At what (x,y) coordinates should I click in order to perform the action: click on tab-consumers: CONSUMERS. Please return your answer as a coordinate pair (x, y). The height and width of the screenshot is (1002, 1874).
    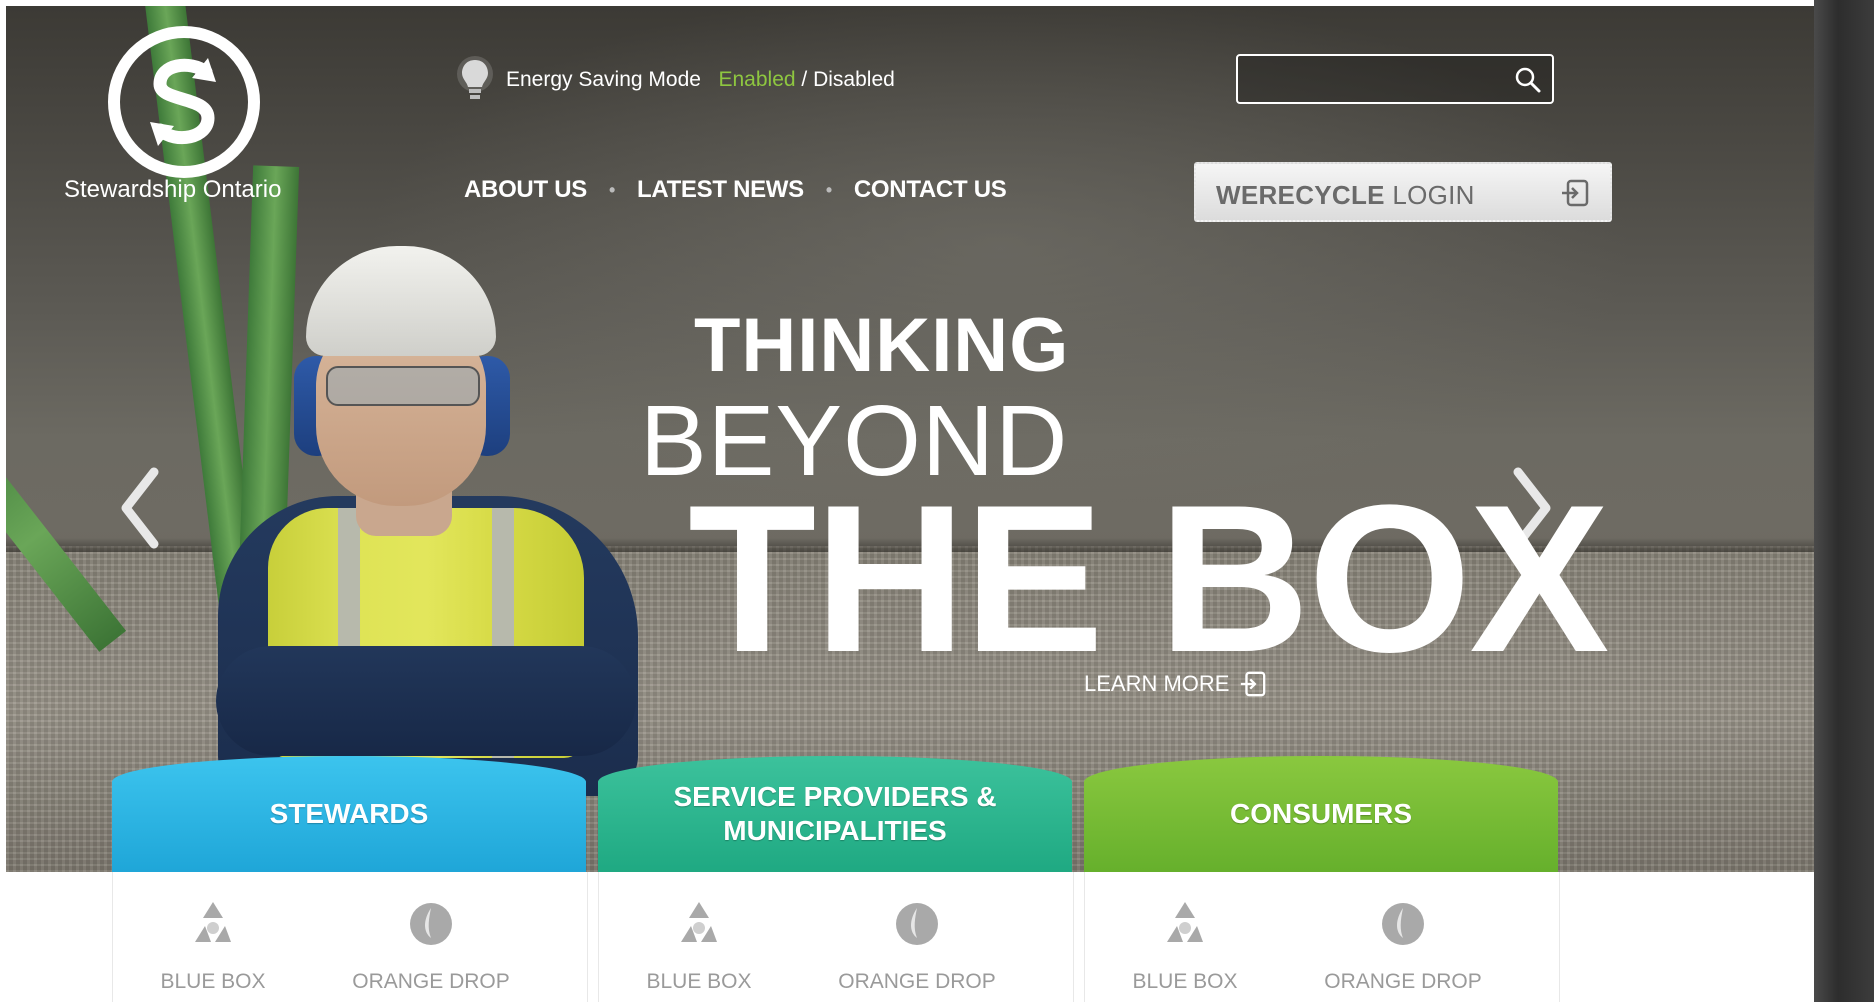
    Looking at the image, I should click on (1321, 827).